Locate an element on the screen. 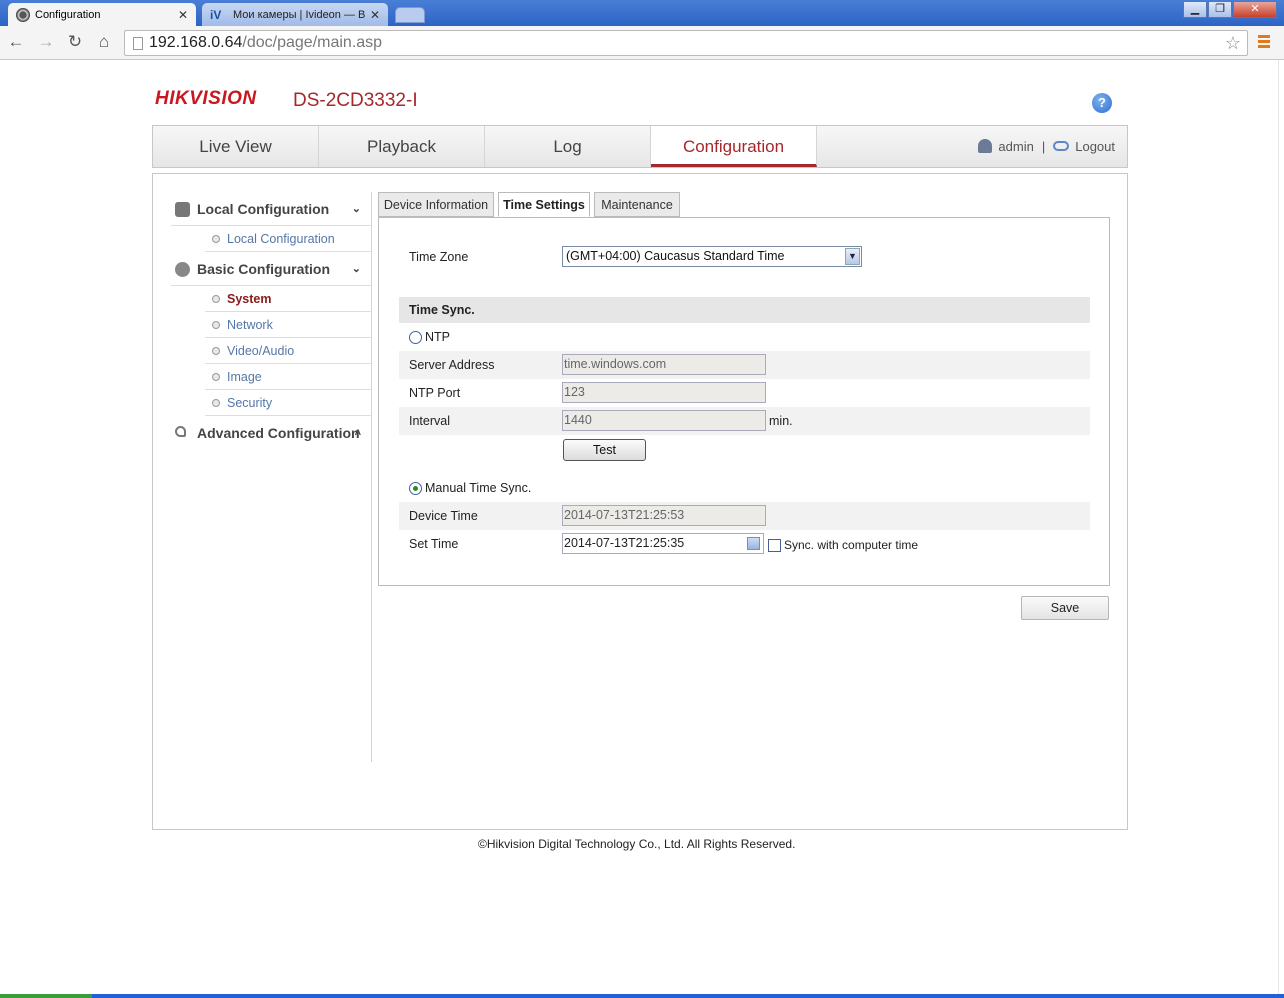 The height and width of the screenshot is (998, 1284). sidebar-group-label: Basic Configuration is located at coordinates (264, 269).